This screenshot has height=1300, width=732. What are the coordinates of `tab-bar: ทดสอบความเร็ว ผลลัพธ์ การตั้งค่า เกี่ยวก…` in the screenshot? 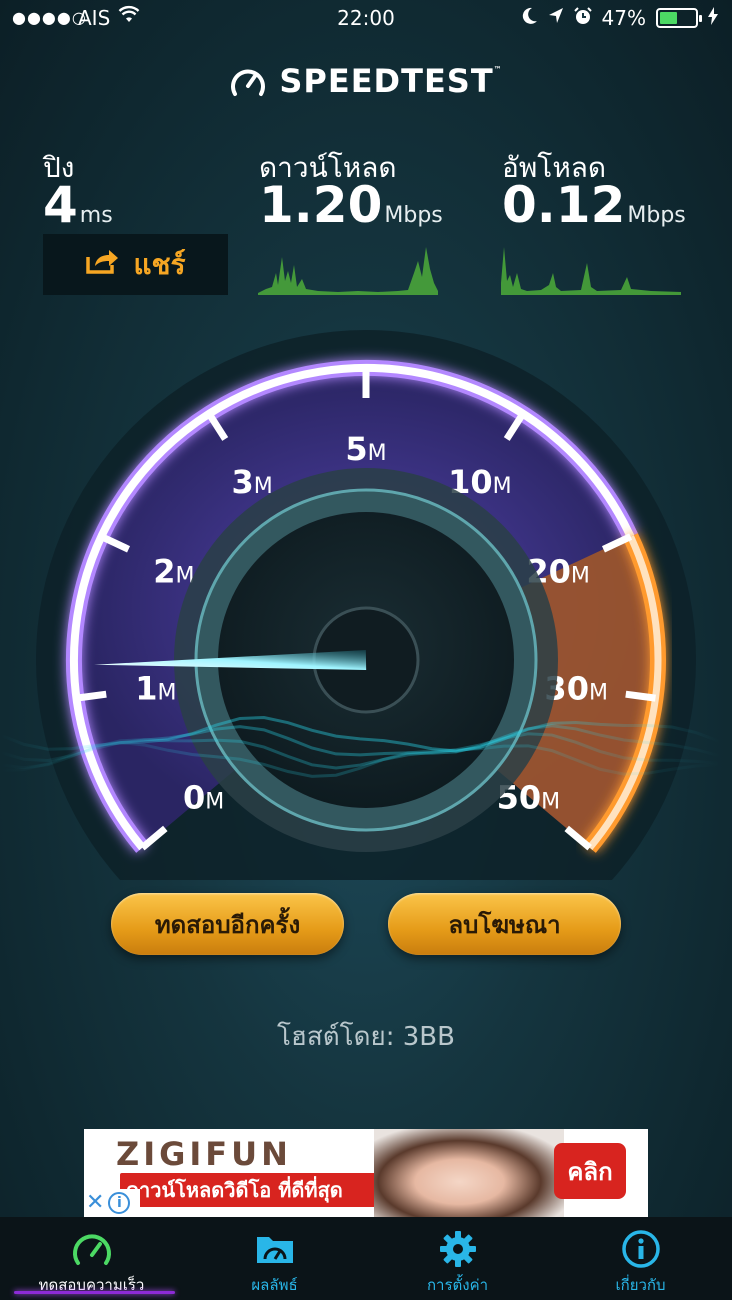 It's located at (366, 1258).